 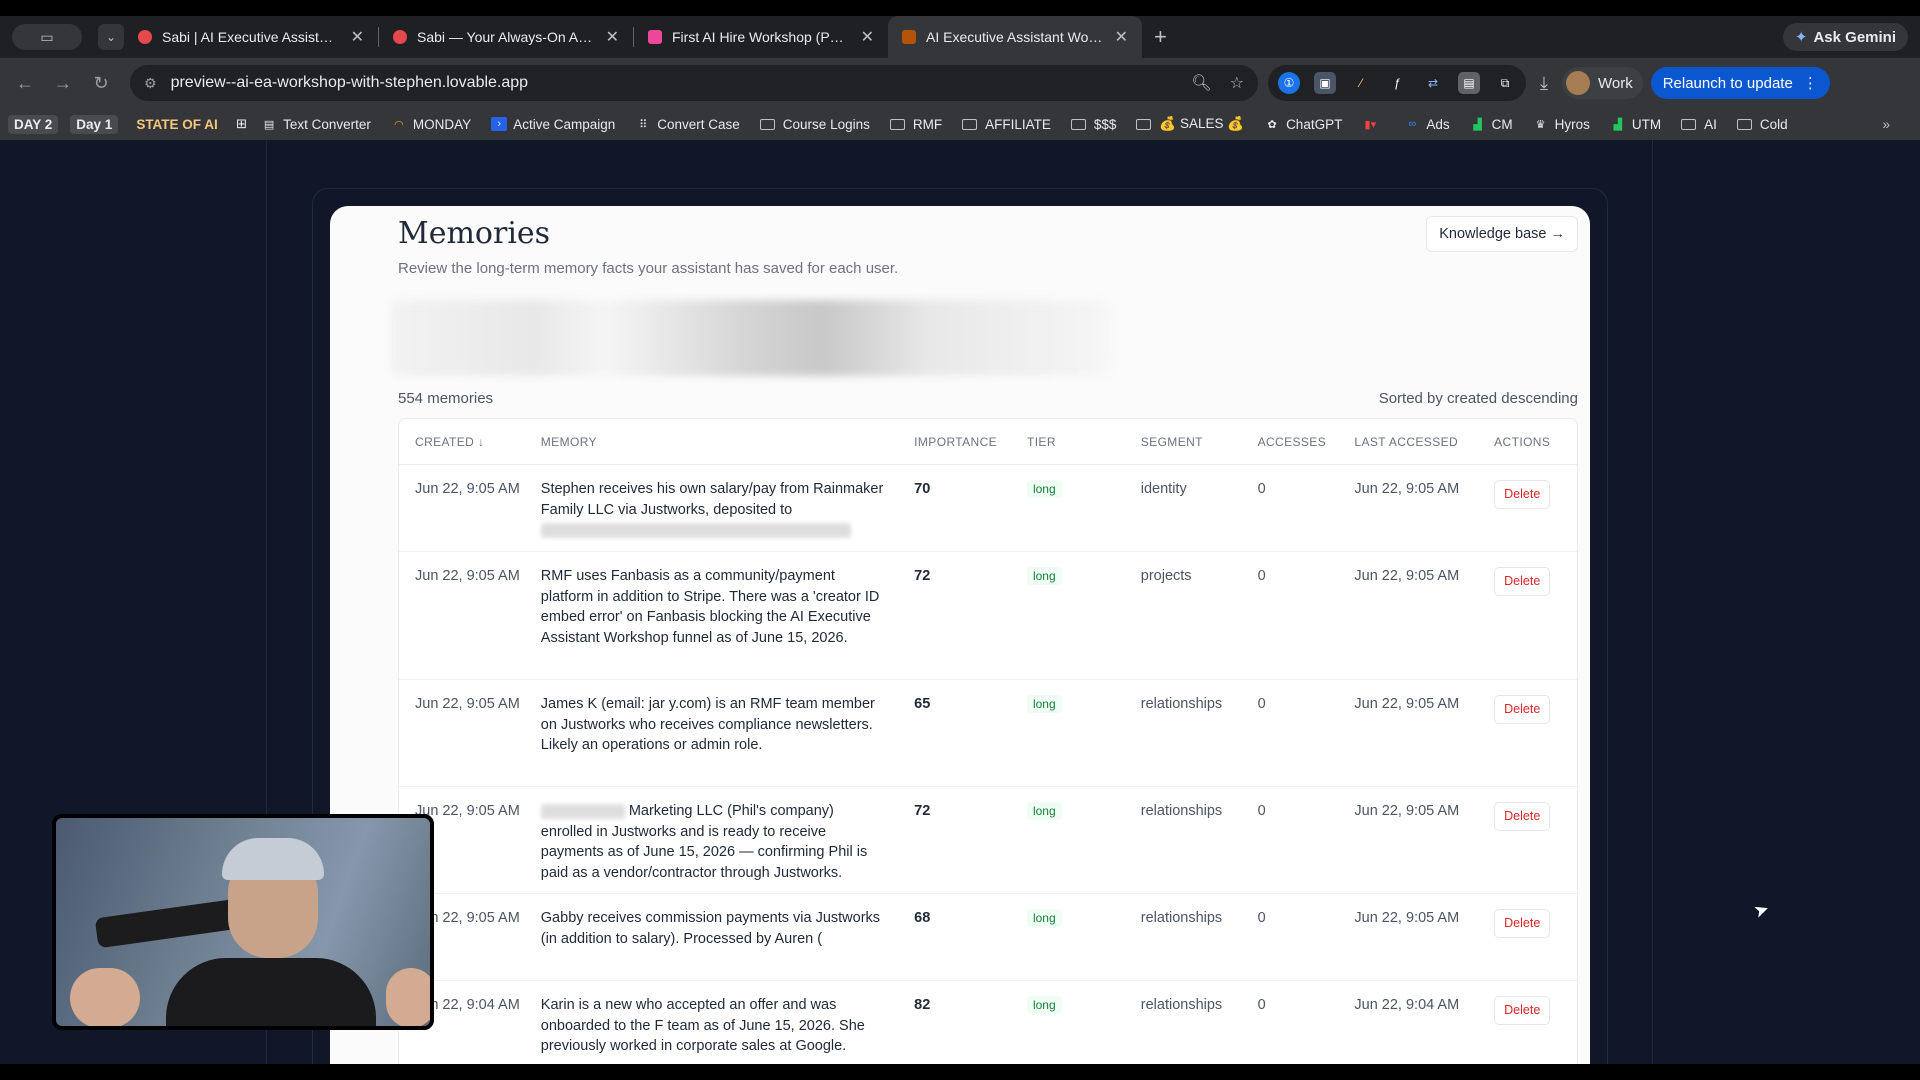 I want to click on tab-search-button: ▭, so click(x=47, y=37).